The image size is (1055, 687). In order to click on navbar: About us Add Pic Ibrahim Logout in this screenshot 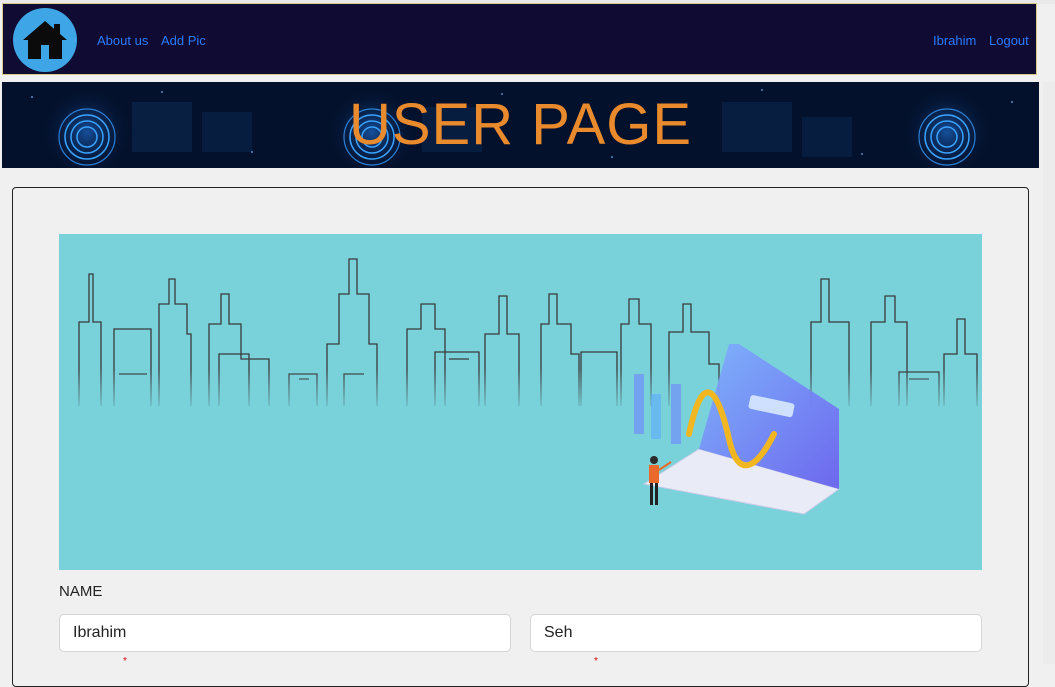, I will do `click(519, 39)`.